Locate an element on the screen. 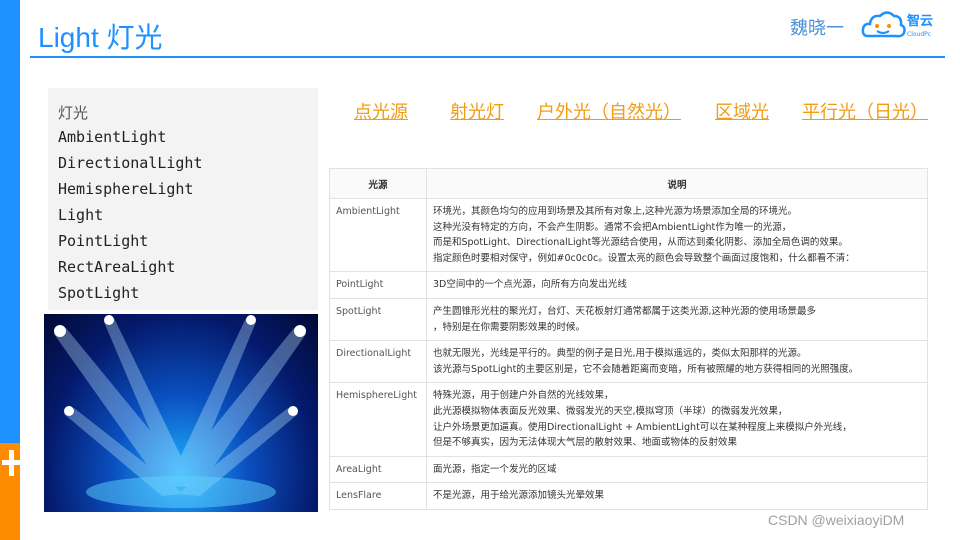 The image size is (960, 540). nav-link-spot-light: 射光灯 is located at coordinates (477, 111).